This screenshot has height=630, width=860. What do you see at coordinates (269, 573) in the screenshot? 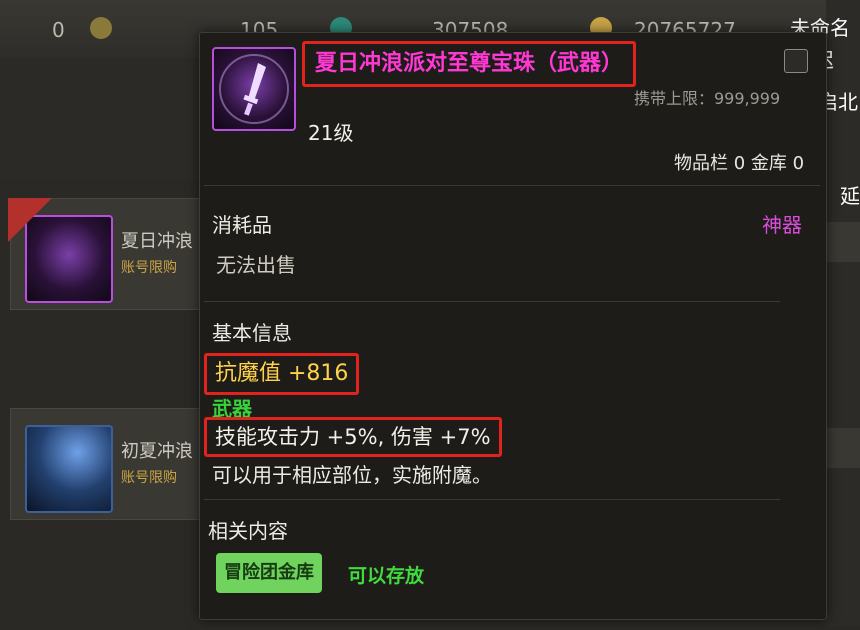
I see `adventure-vault-button: 冒险团金库` at bounding box center [269, 573].